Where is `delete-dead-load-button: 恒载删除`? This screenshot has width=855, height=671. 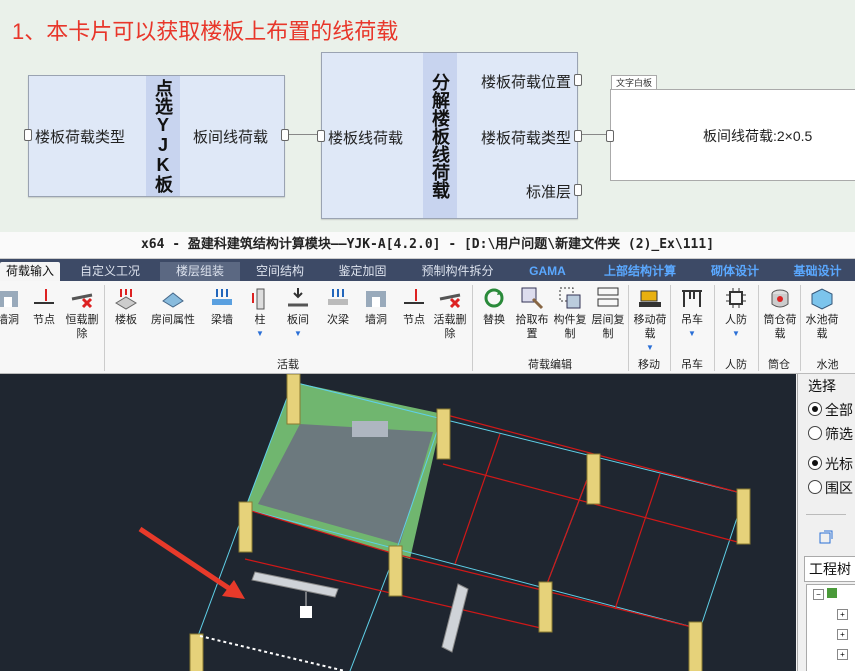
delete-dead-load-button: 恒载删除 is located at coordinates (82, 313).